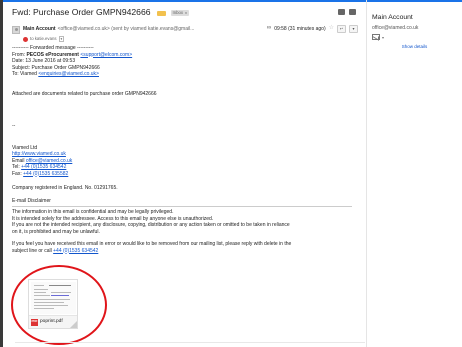  I want to click on disclaimer-title: E-mail Disclaimer, so click(31, 200).